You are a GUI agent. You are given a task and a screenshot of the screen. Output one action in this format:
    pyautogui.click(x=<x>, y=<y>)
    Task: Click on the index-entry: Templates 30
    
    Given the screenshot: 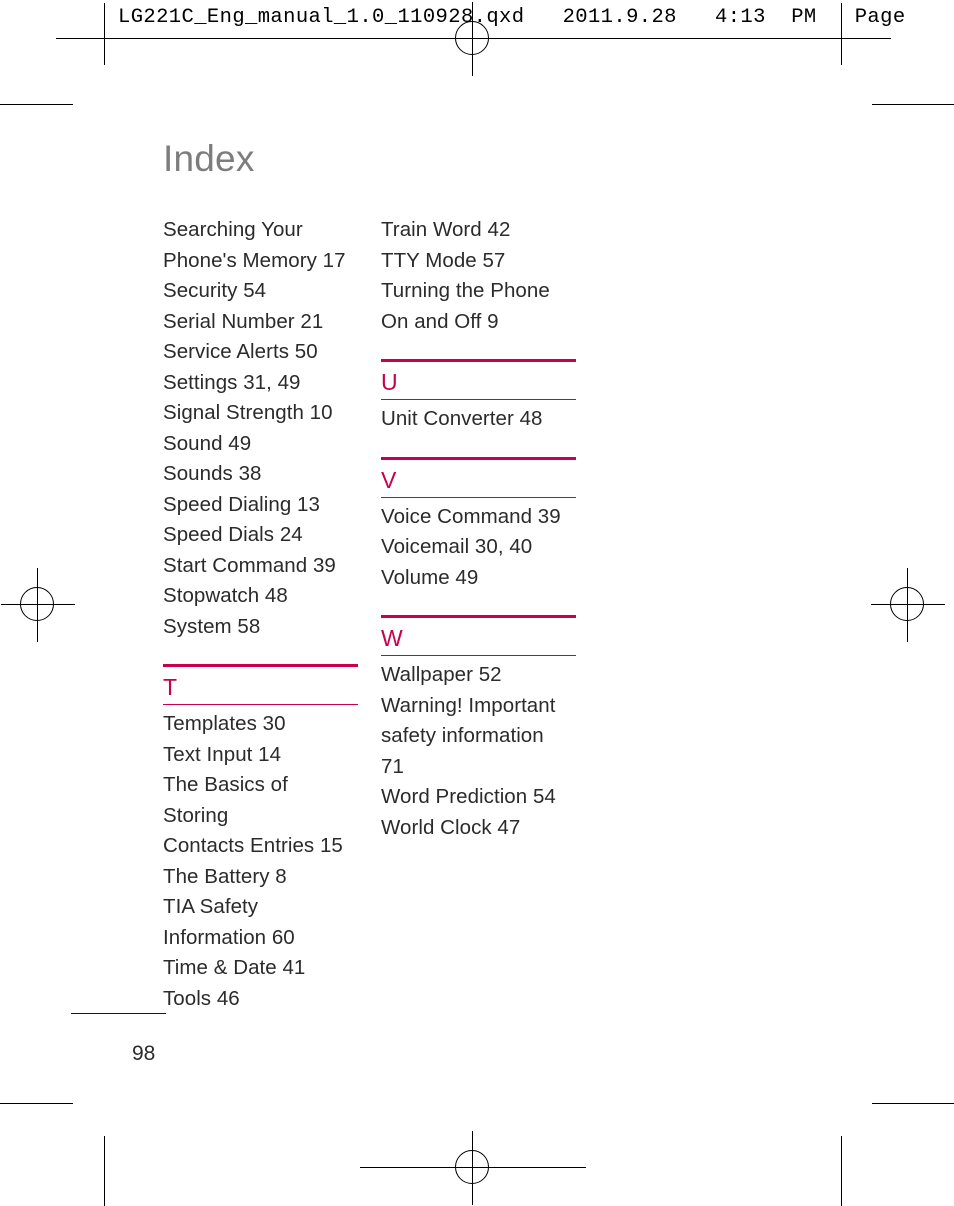 What is the action you would take?
    pyautogui.click(x=224, y=723)
    